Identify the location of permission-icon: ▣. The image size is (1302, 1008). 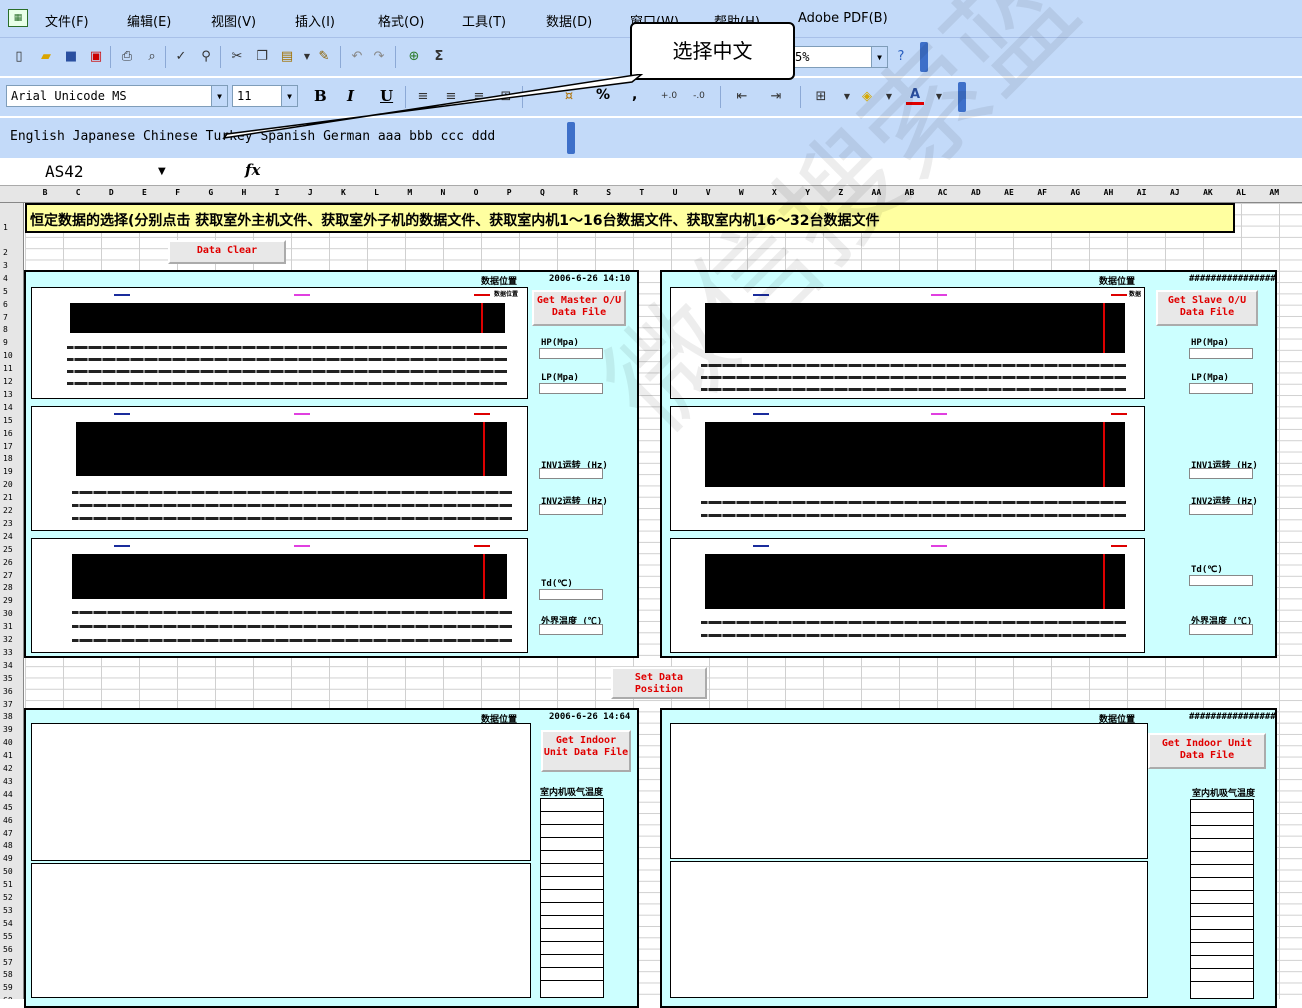
(96, 56).